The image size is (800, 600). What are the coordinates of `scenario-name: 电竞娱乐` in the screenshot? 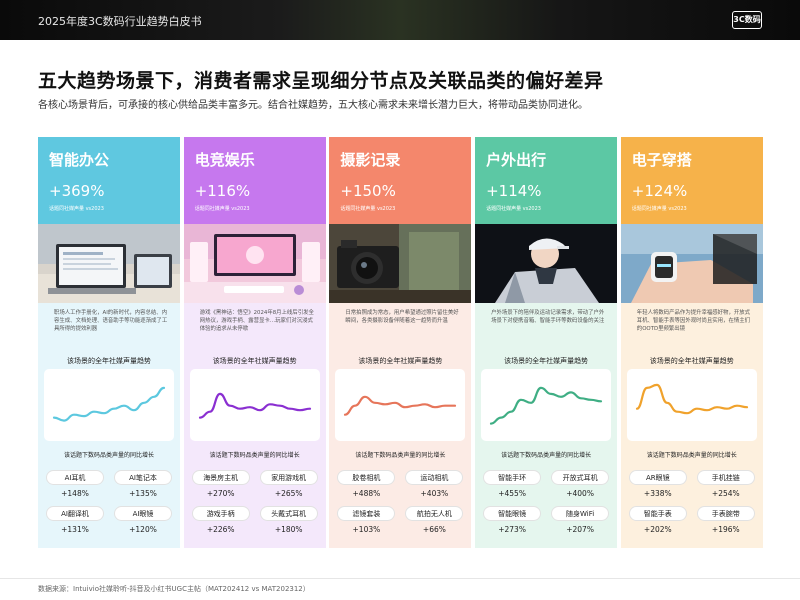 It's located at (224, 160).